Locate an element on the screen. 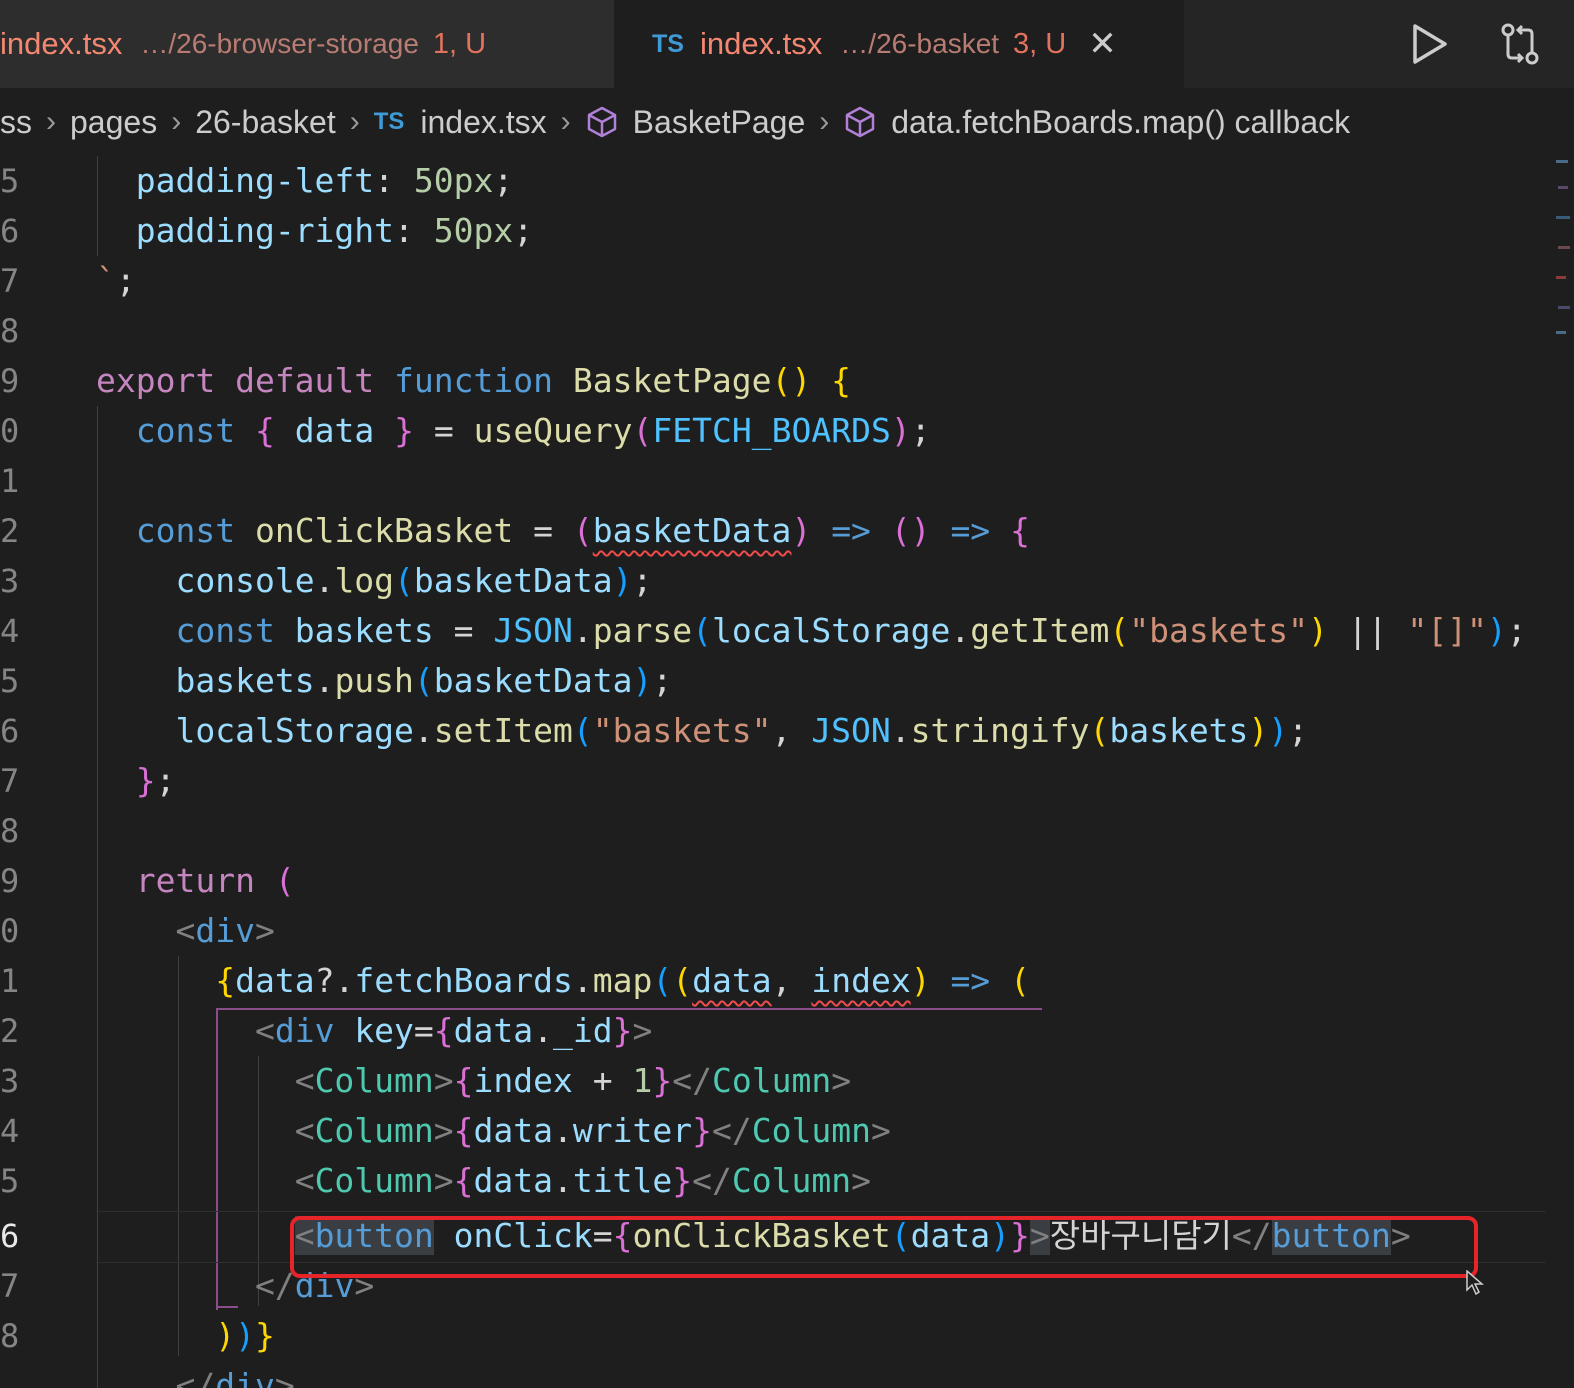 This screenshot has width=1574, height=1388. highlight-annotation-box is located at coordinates (884, 1247).